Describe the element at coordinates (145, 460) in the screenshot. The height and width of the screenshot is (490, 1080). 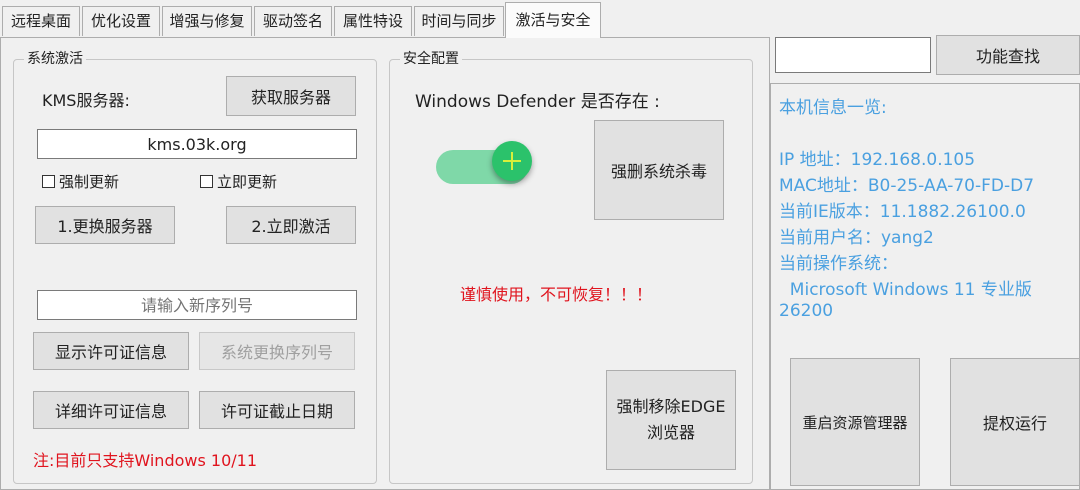
I see `support-note: 注:目前只支持Windows 10/11` at that location.